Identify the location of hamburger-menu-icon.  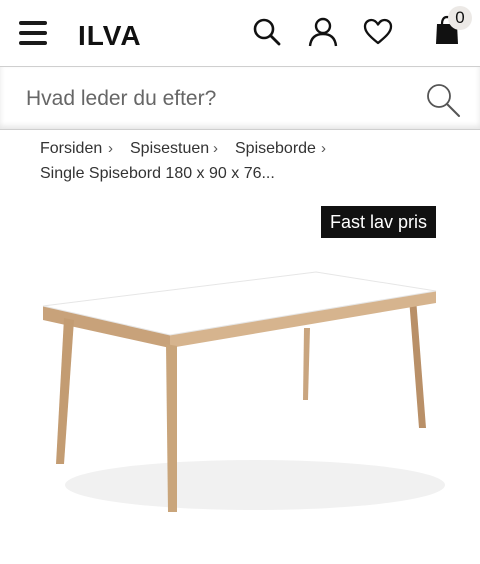
(33, 33).